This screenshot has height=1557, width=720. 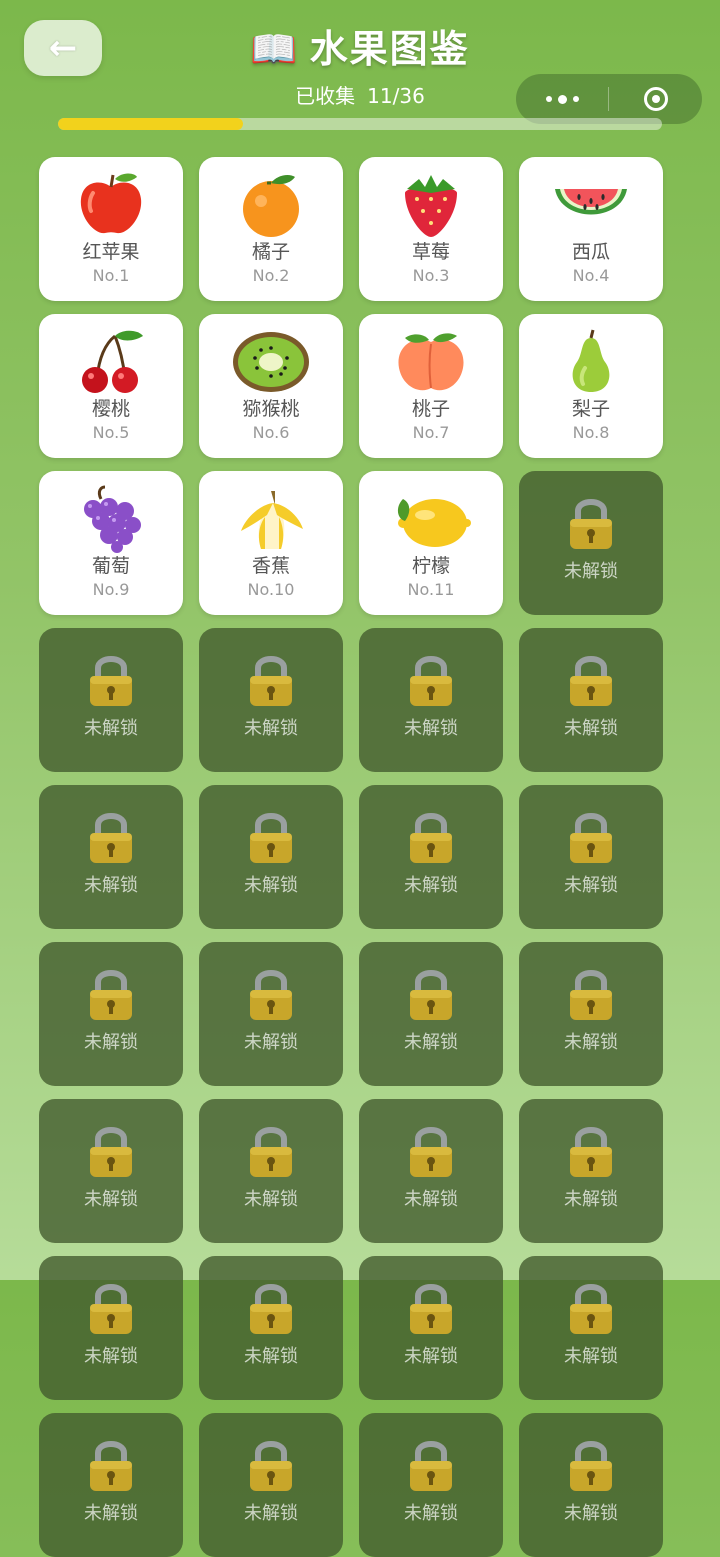 What do you see at coordinates (150, 124) in the screenshot?
I see `progress-bar-fill` at bounding box center [150, 124].